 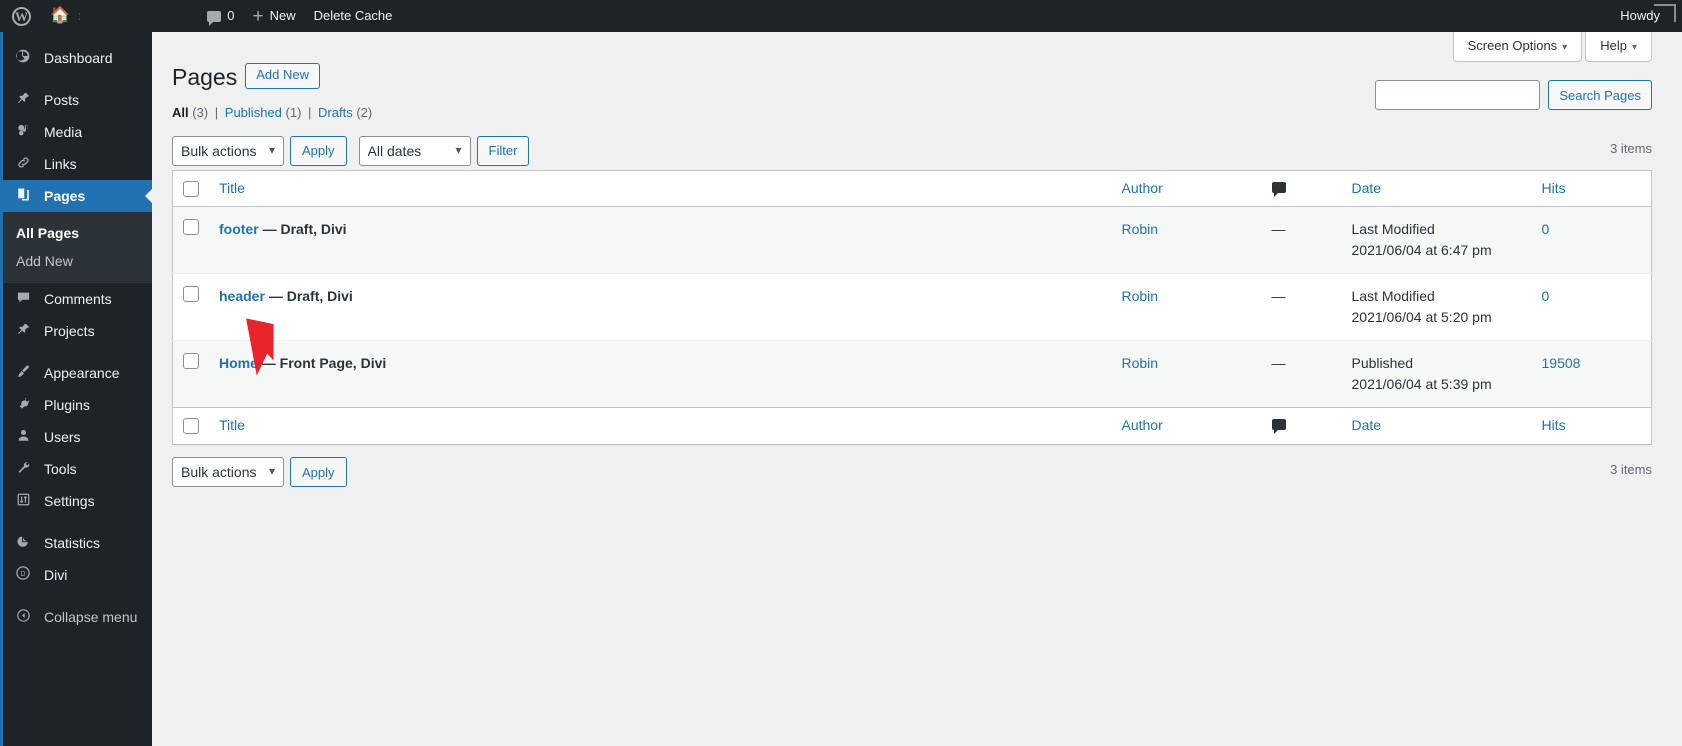 I want to click on add-new-button: Add New, so click(x=282, y=75).